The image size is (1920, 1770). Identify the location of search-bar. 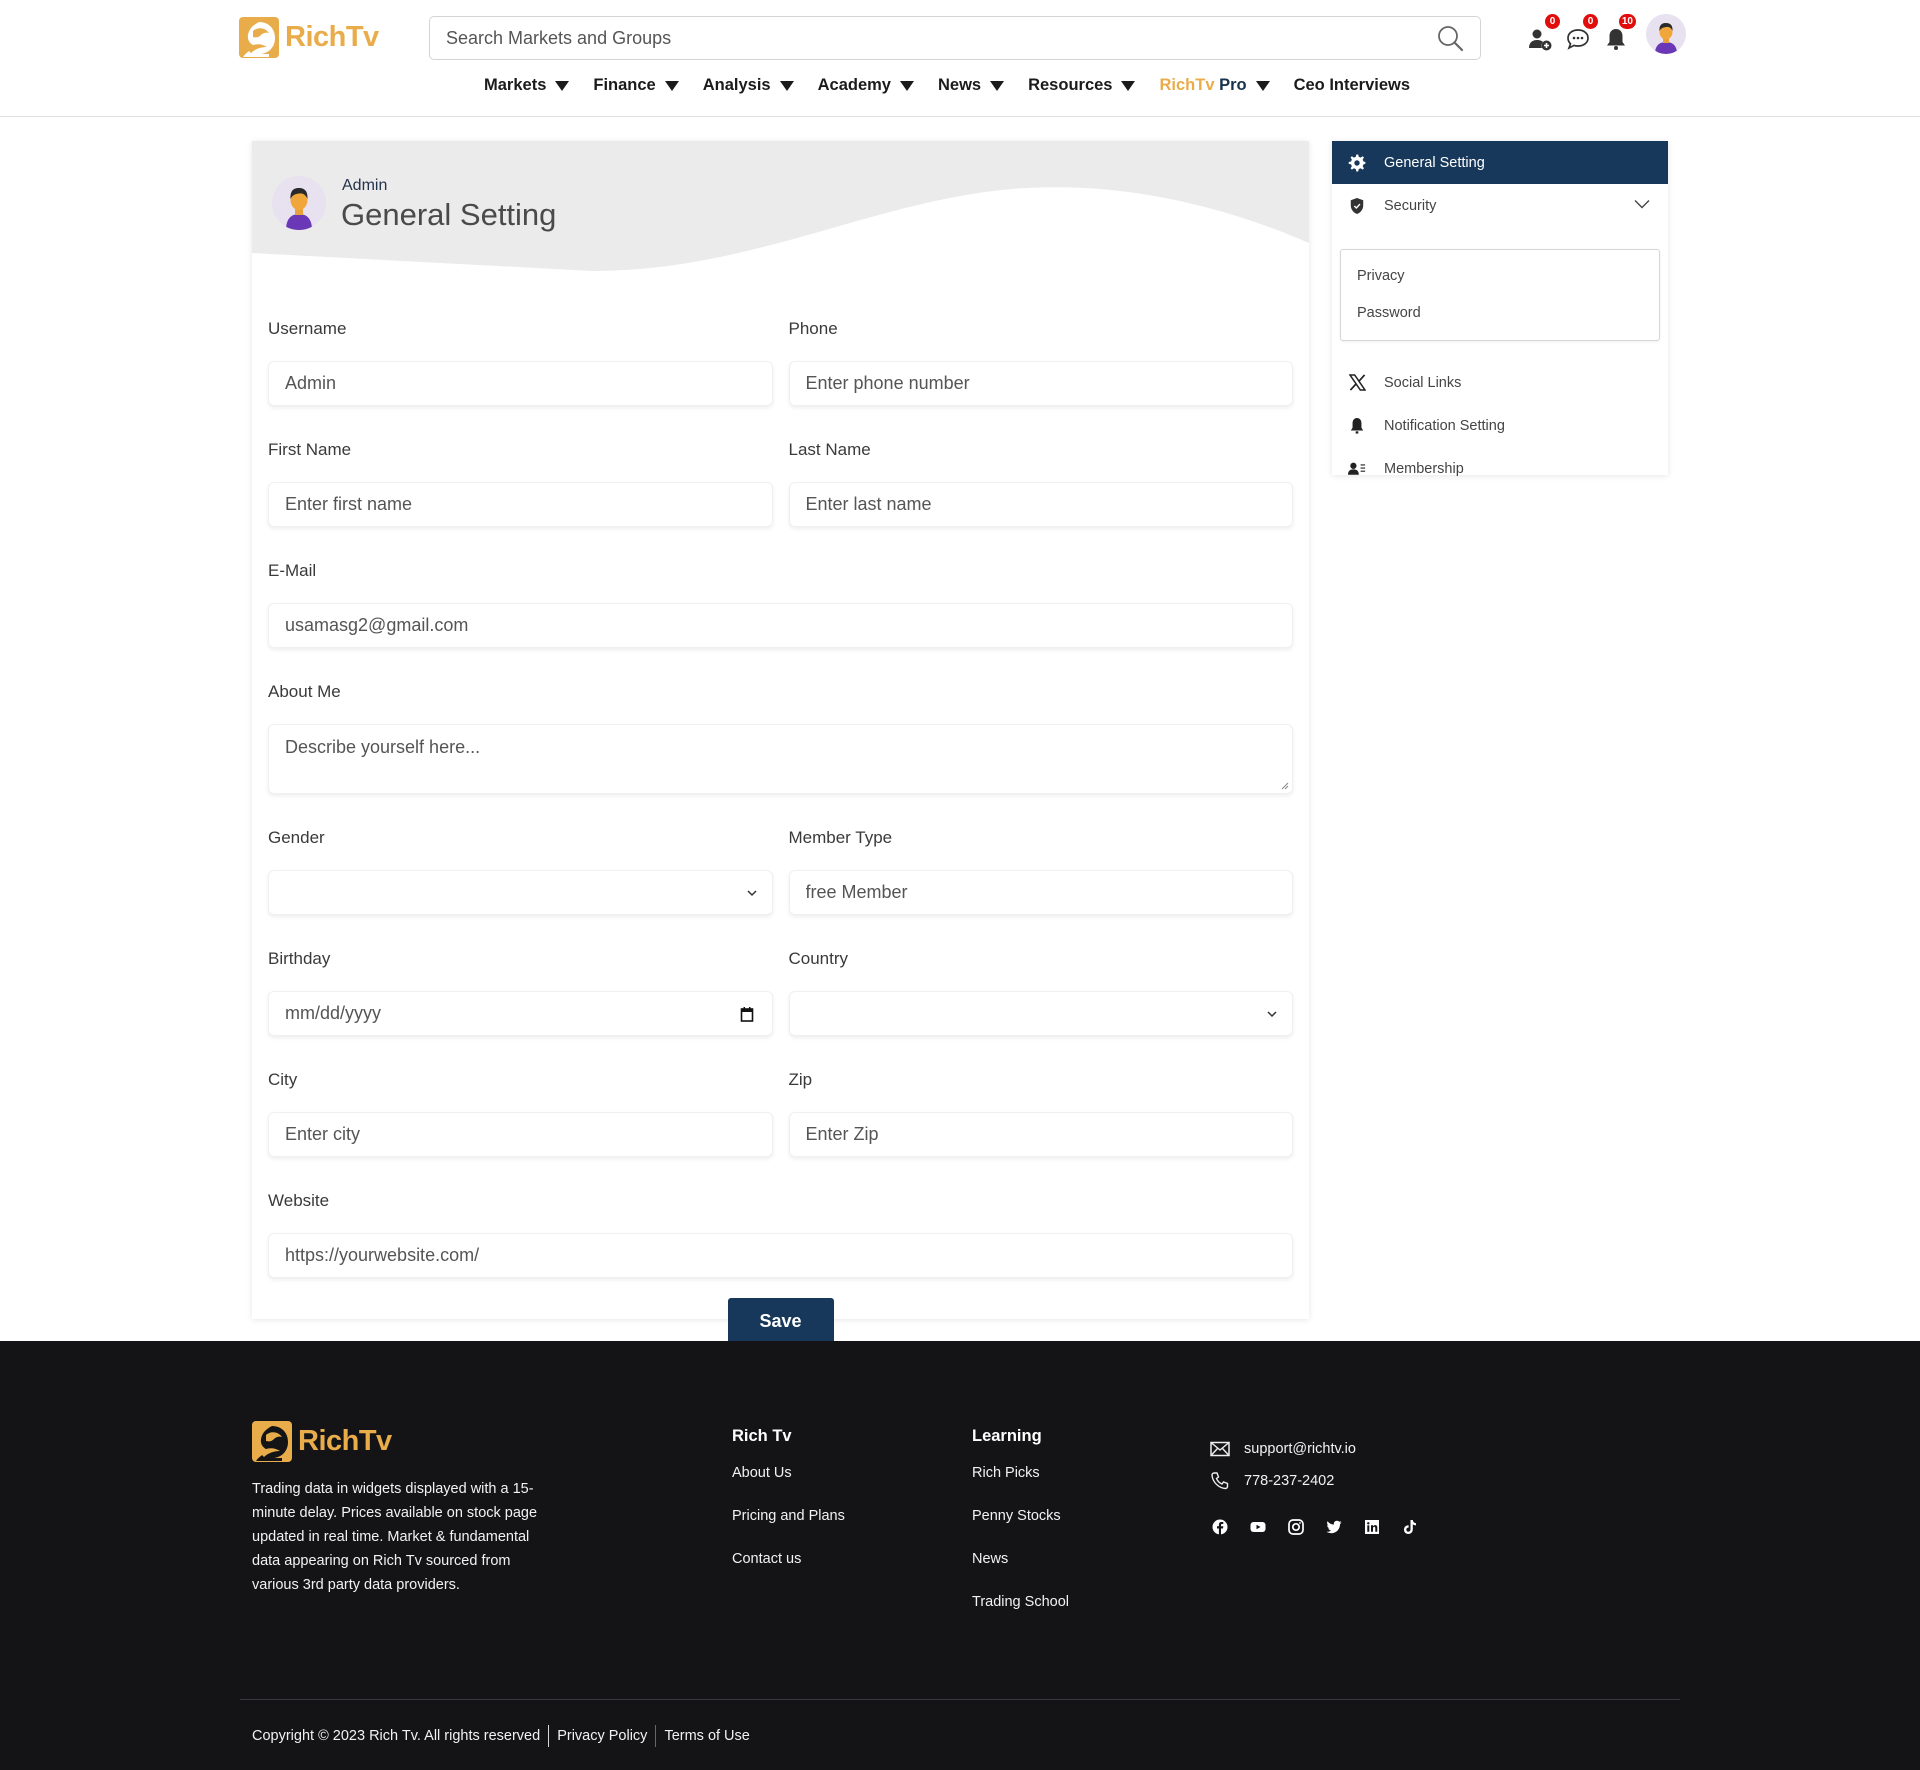
(955, 38).